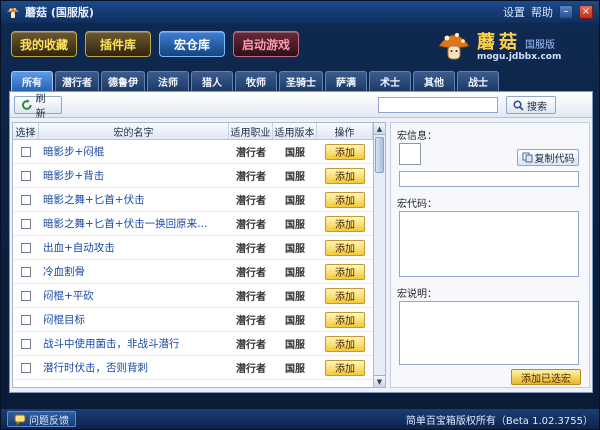  Describe the element at coordinates (192, 44) in the screenshot. I see `nav-macro-library: 宏仓库` at that location.